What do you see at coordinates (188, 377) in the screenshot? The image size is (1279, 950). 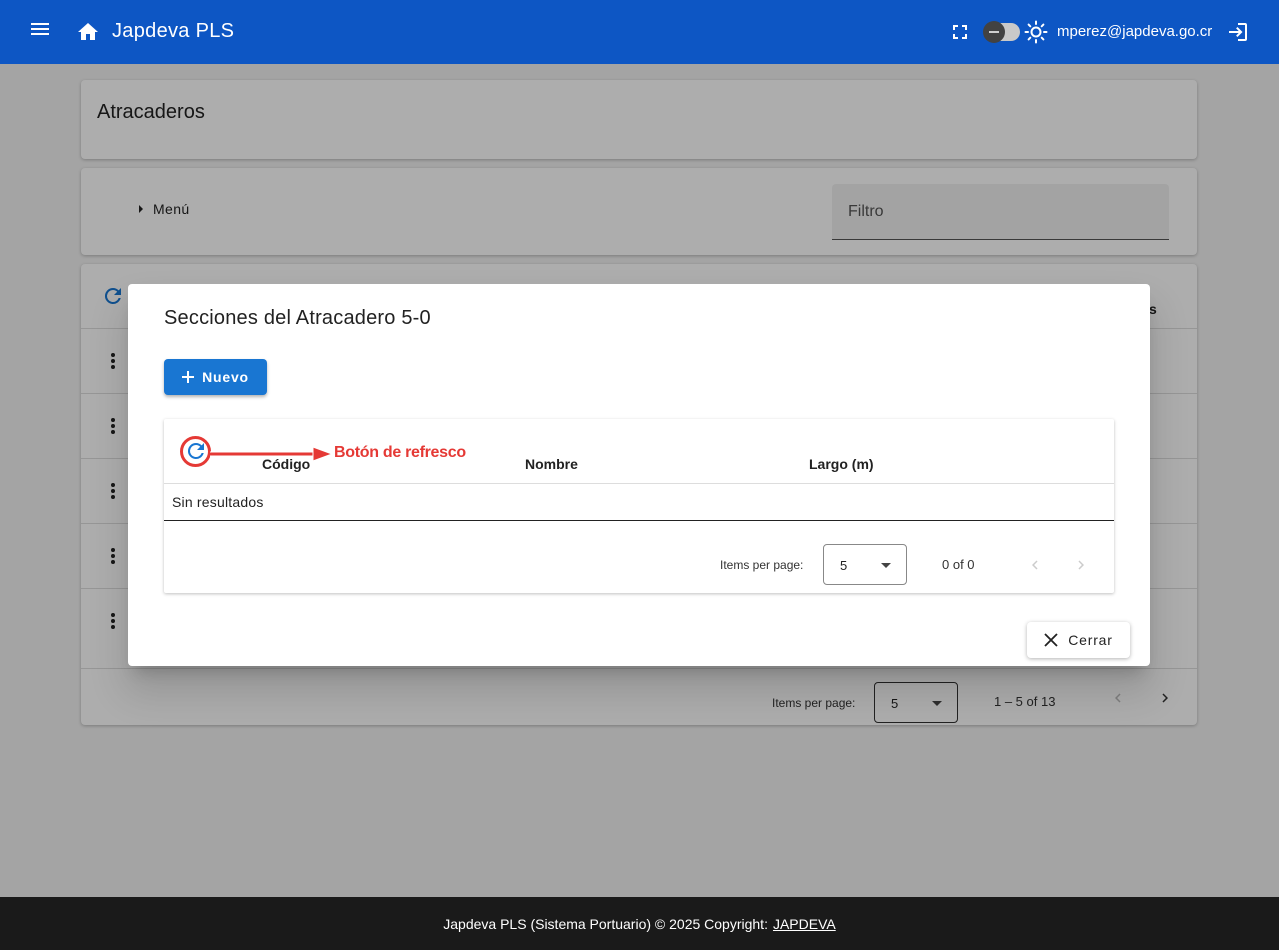 I see `plus-icon` at bounding box center [188, 377].